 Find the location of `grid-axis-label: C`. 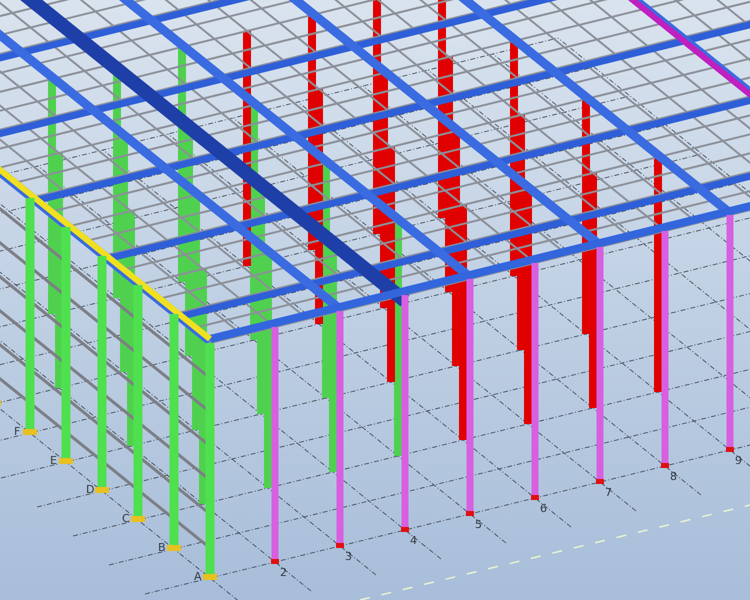

grid-axis-label: C is located at coordinates (126, 518).